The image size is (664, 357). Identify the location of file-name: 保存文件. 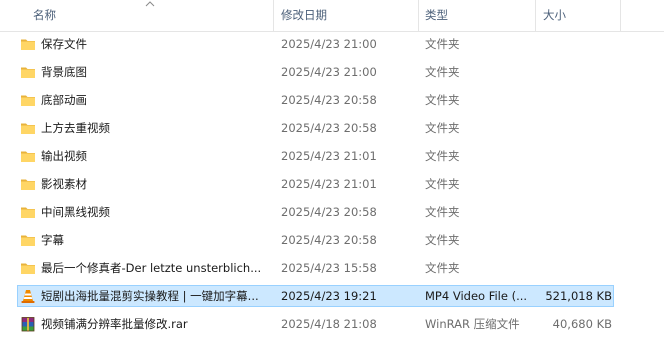
(155, 44).